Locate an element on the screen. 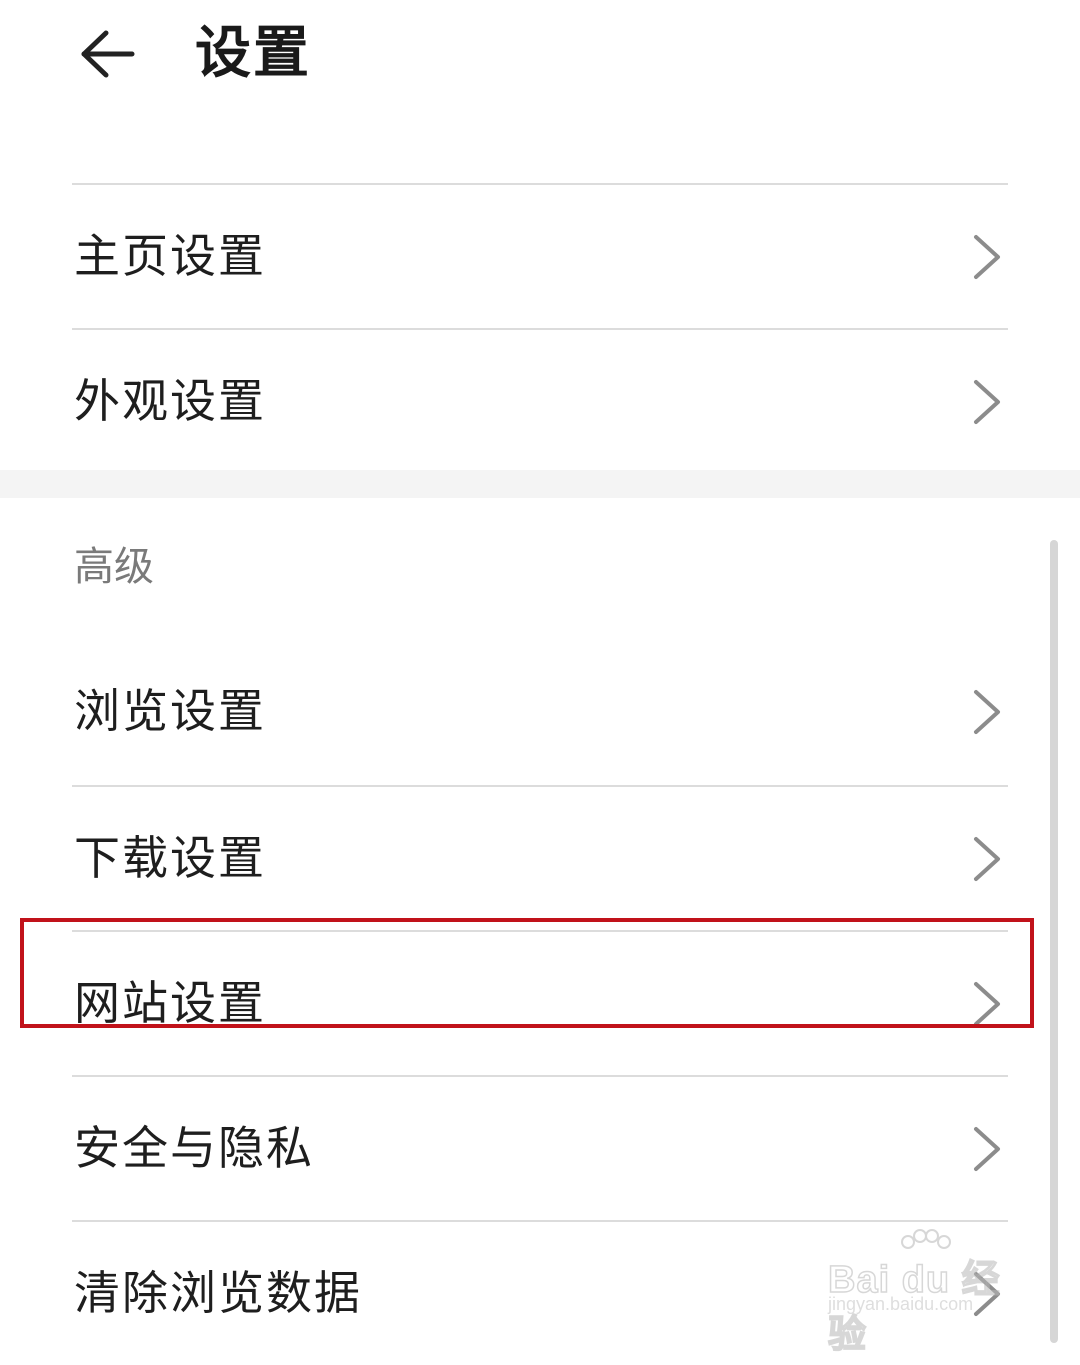  back-button is located at coordinates (107, 54).